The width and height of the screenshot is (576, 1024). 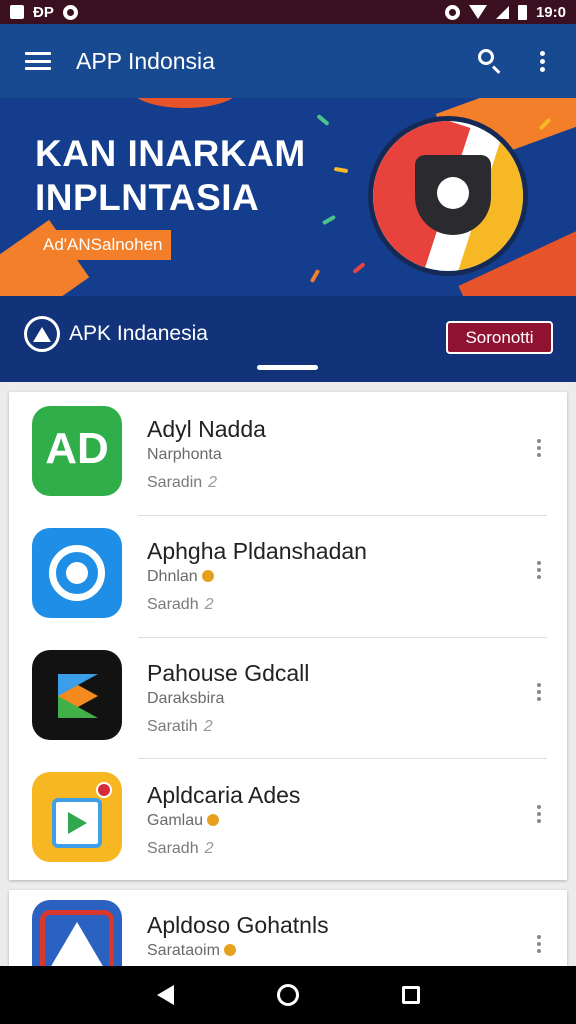 What do you see at coordinates (206, 429) in the screenshot?
I see `app-name: Adyl Nadda` at bounding box center [206, 429].